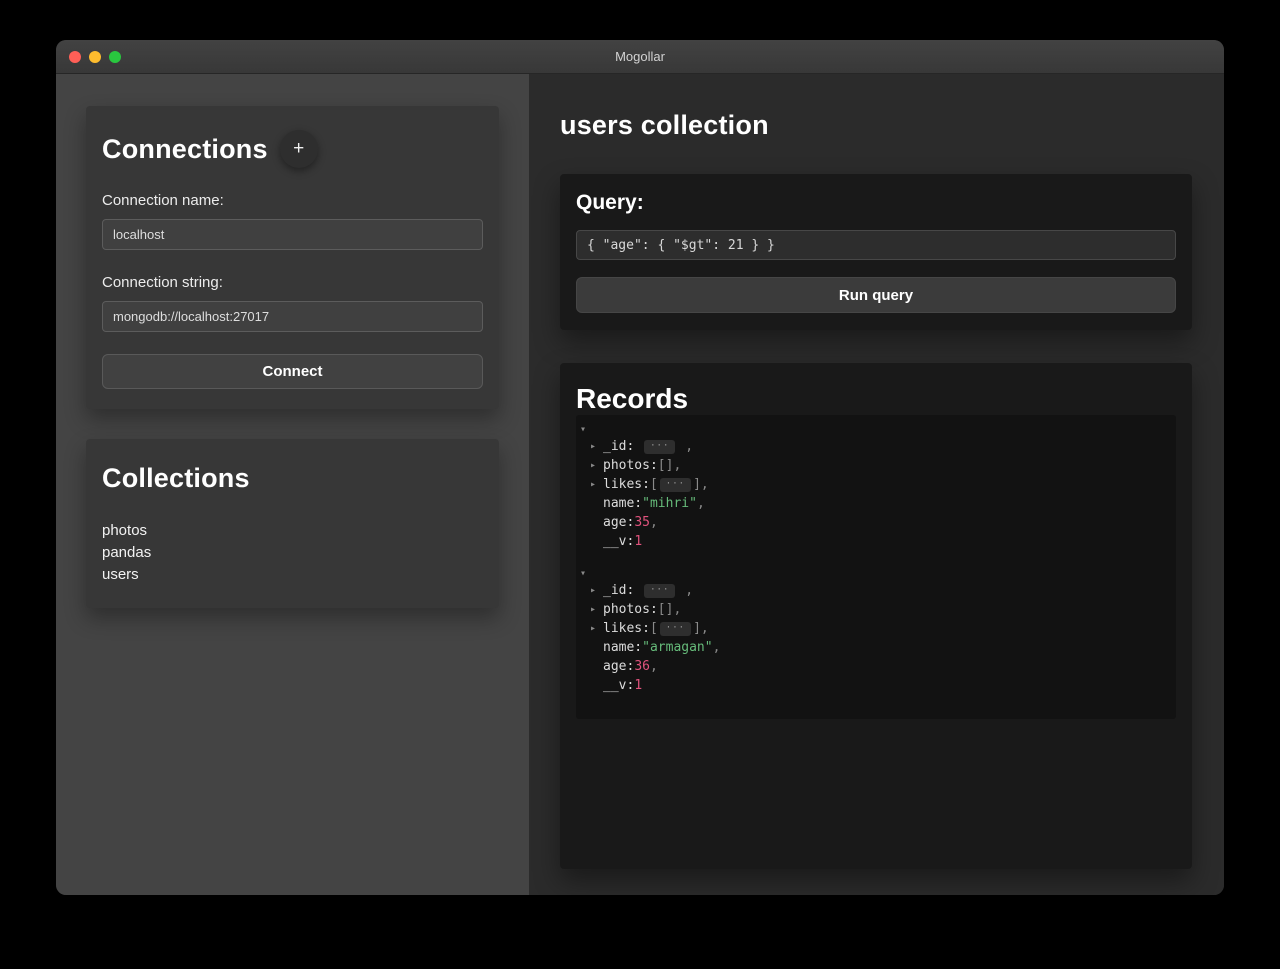 The image size is (1280, 969). Describe the element at coordinates (876, 647) in the screenshot. I see `record-field-name: name: "armagan",` at that location.